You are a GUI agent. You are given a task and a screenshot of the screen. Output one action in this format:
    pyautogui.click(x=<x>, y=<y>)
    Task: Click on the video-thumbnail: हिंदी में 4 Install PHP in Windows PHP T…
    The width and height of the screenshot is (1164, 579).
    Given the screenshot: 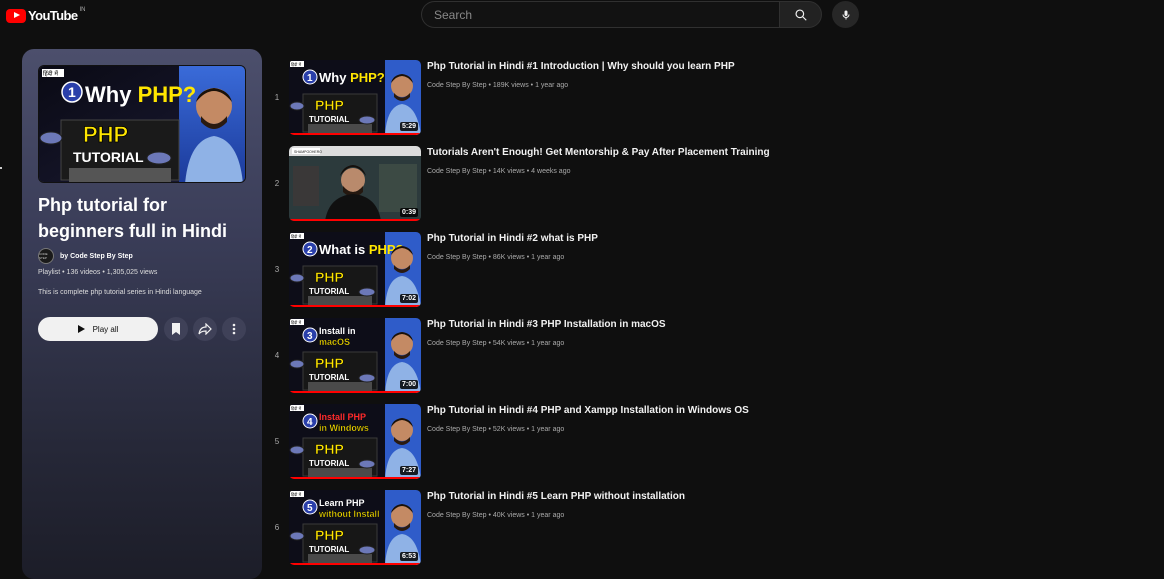 What is the action you would take?
    pyautogui.click(x=355, y=441)
    